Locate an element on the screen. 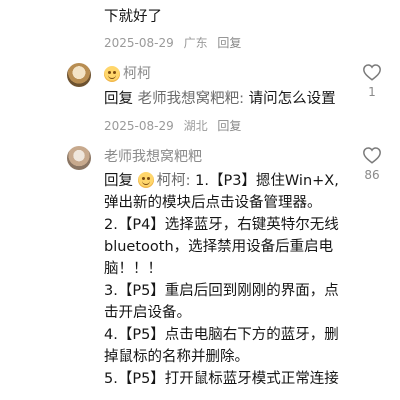  comment-text: 回复 老师我想窝粑粑: 请问怎么设置 is located at coordinates (226, 99).